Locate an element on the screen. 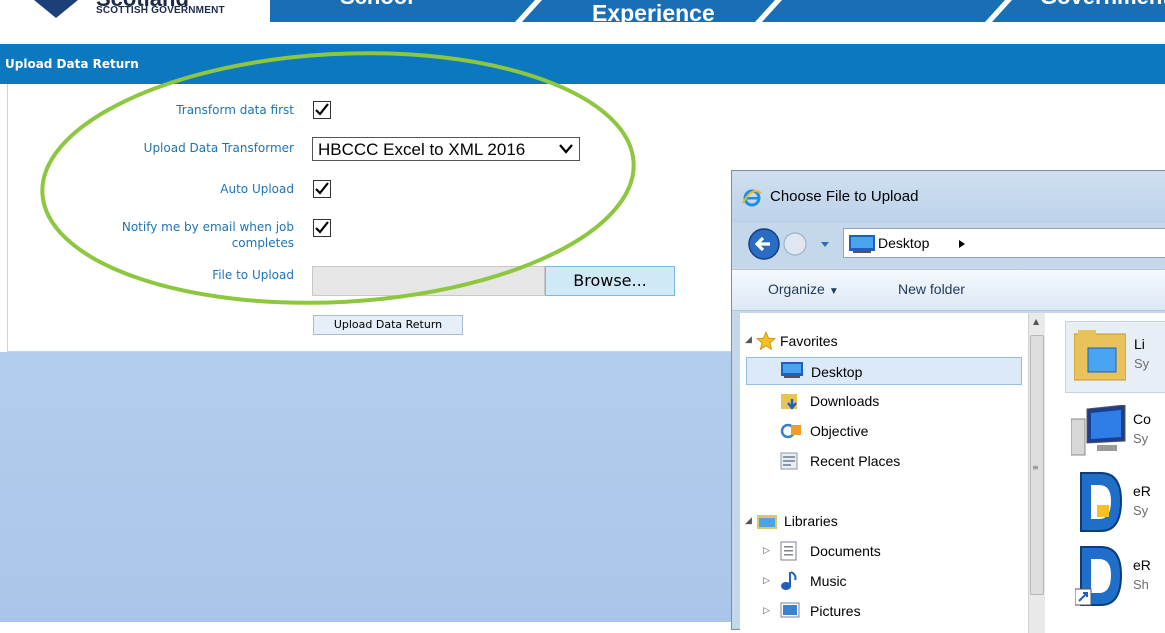 The width and height of the screenshot is (1165, 633). upload-data-return-button: Upload Data Return is located at coordinates (388, 325).